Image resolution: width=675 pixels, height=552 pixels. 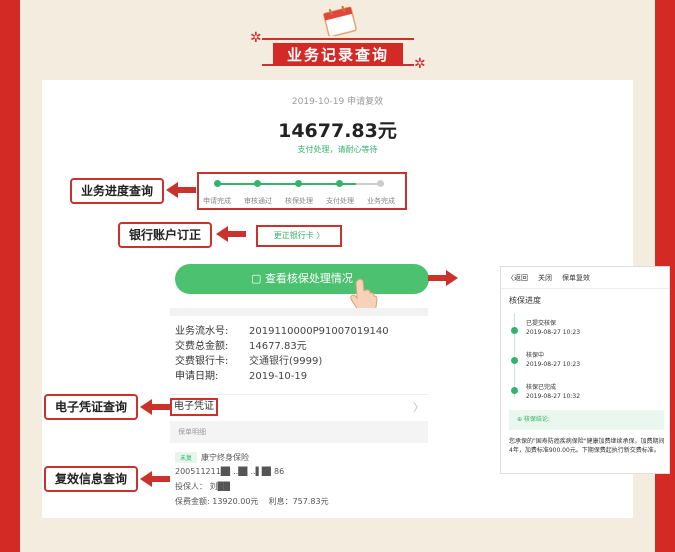 I want to click on detail-value: 14677.83元, so click(x=278, y=346).